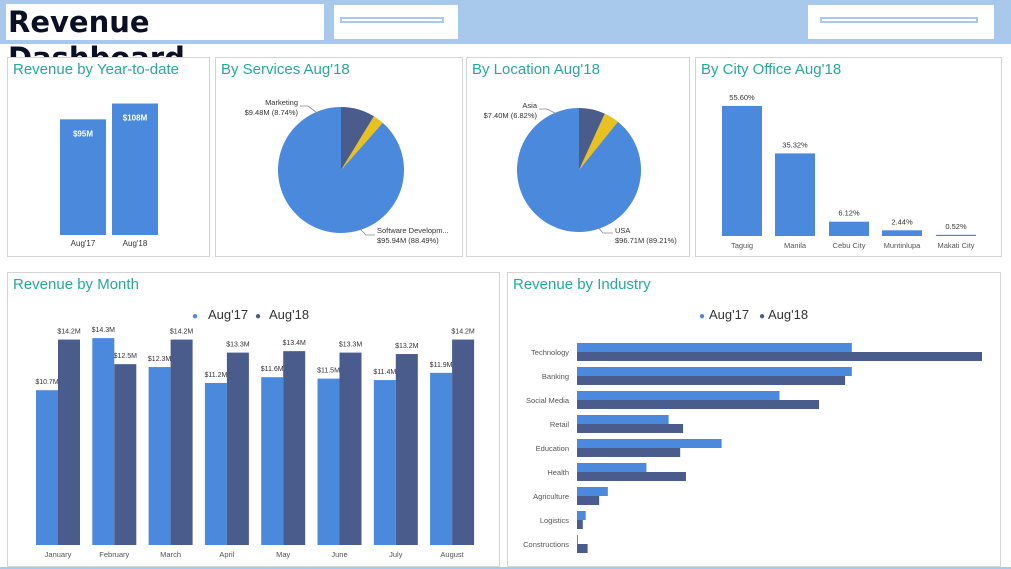 Image resolution: width=1011 pixels, height=569 pixels. What do you see at coordinates (170, 554) in the screenshot?
I see `month-x-tick: March` at bounding box center [170, 554].